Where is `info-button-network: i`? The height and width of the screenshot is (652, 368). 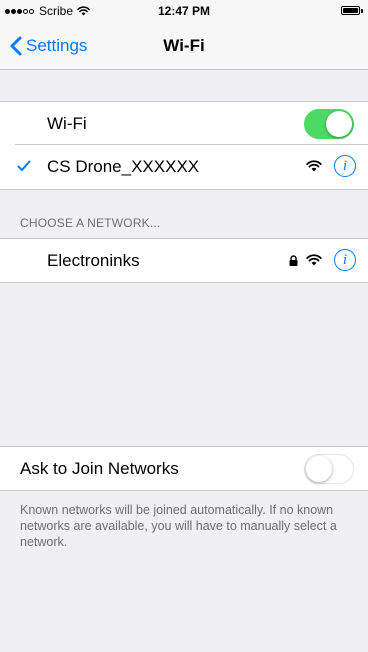
info-button-network: i is located at coordinates (345, 260).